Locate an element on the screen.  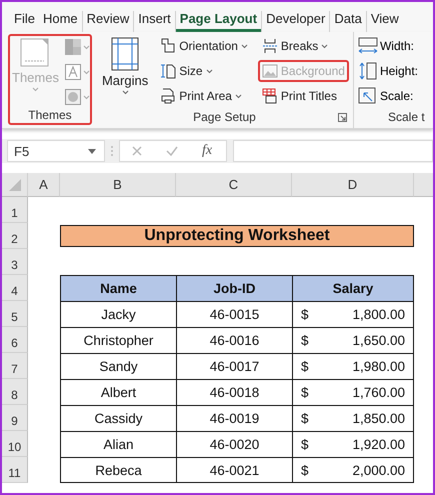
select-all-corner is located at coordinates (15, 185).